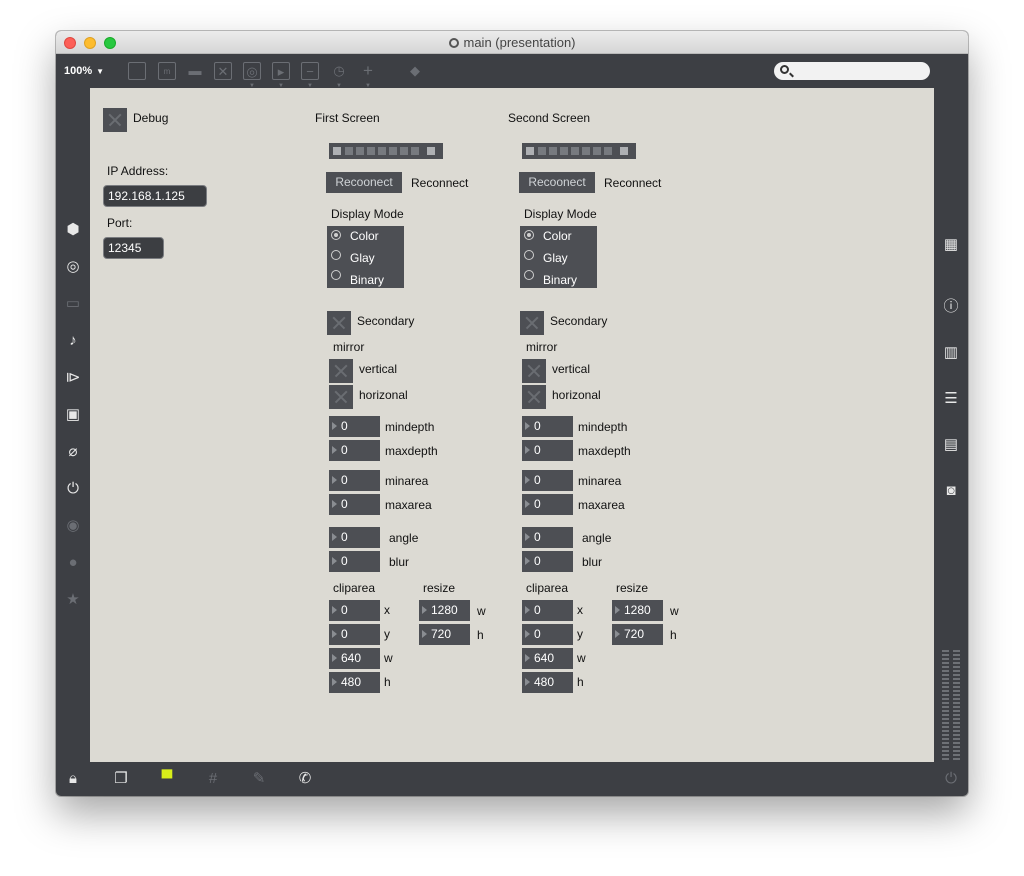  Describe the element at coordinates (155, 196) in the screenshot. I see `ip-address-field: 192.168.1.125` at that location.